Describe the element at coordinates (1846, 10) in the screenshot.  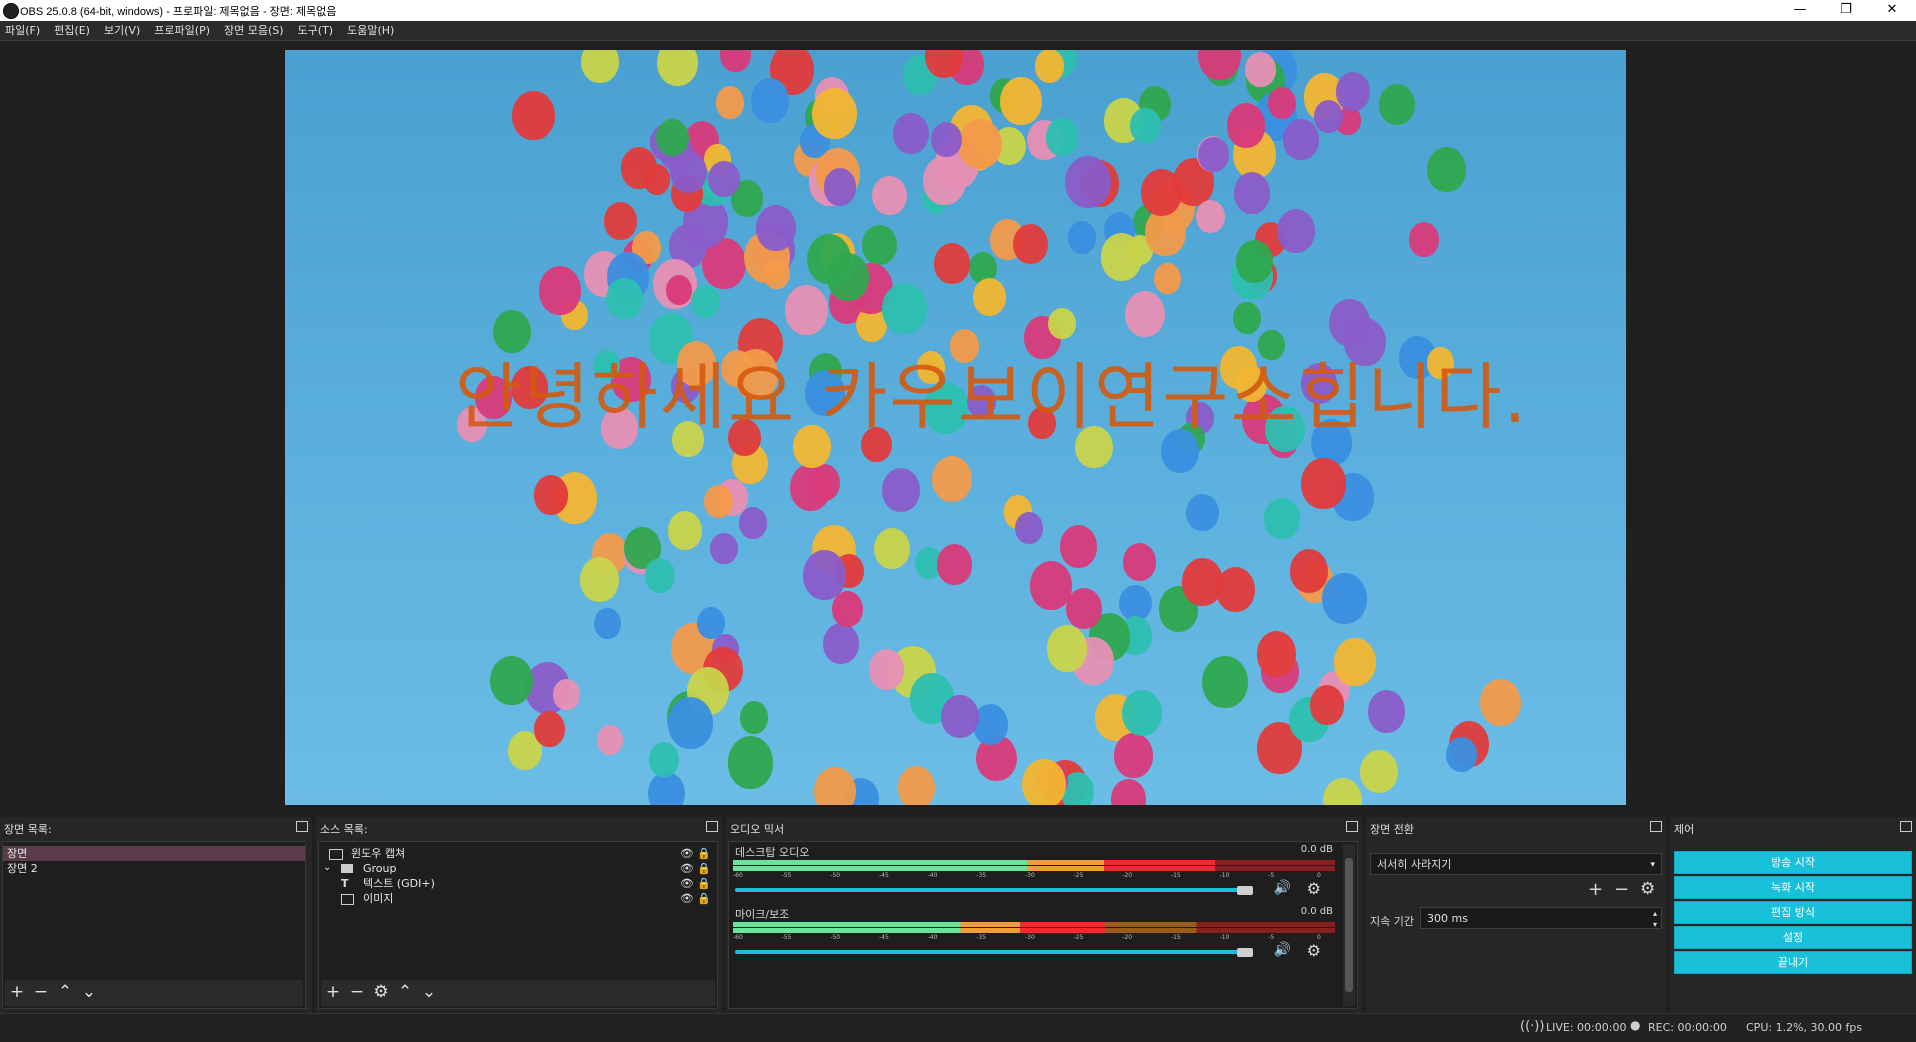
I see `restore-button: ❐` at that location.